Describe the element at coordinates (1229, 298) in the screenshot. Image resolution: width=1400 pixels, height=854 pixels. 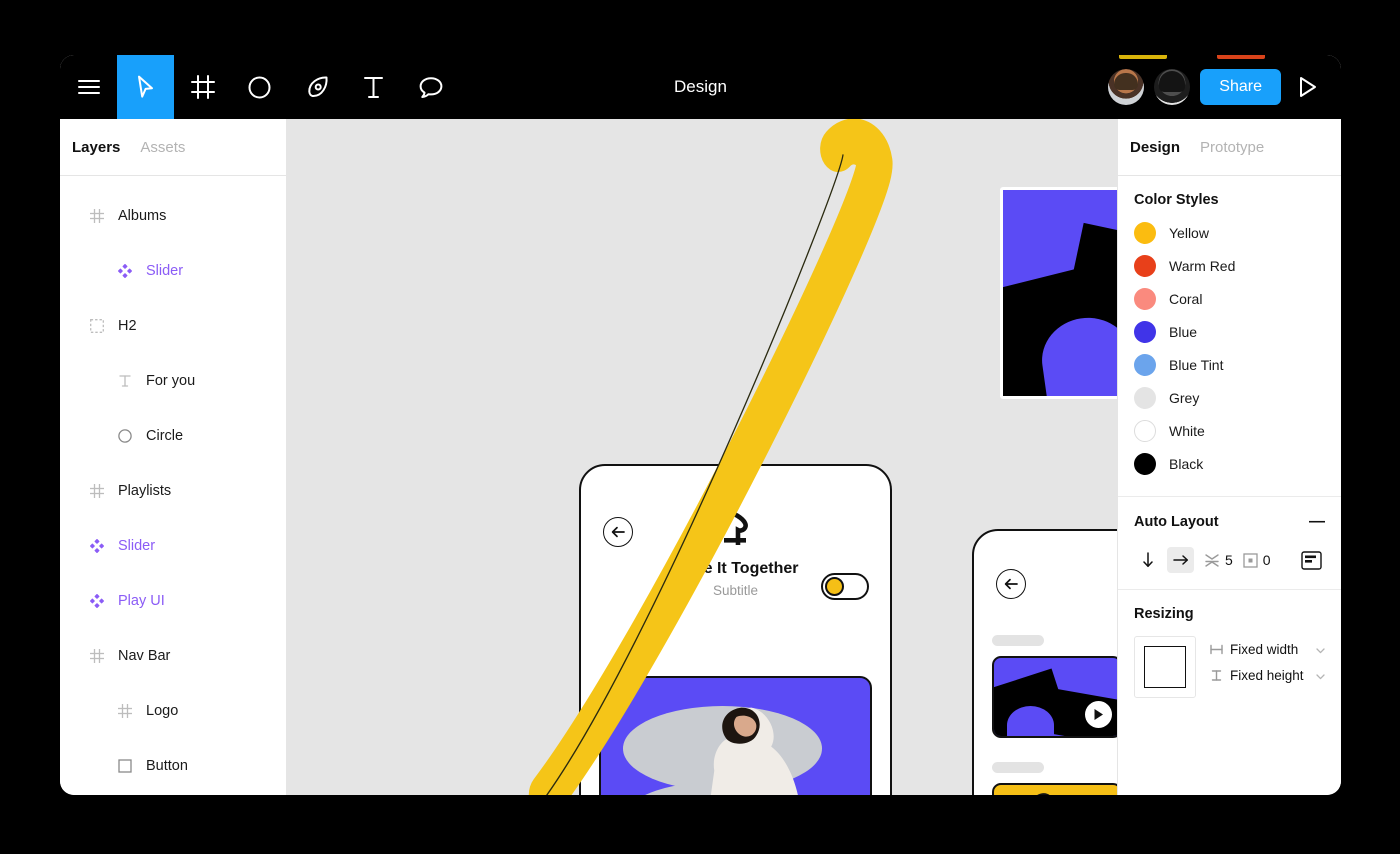
I see `color-style-coral: Coral` at that location.